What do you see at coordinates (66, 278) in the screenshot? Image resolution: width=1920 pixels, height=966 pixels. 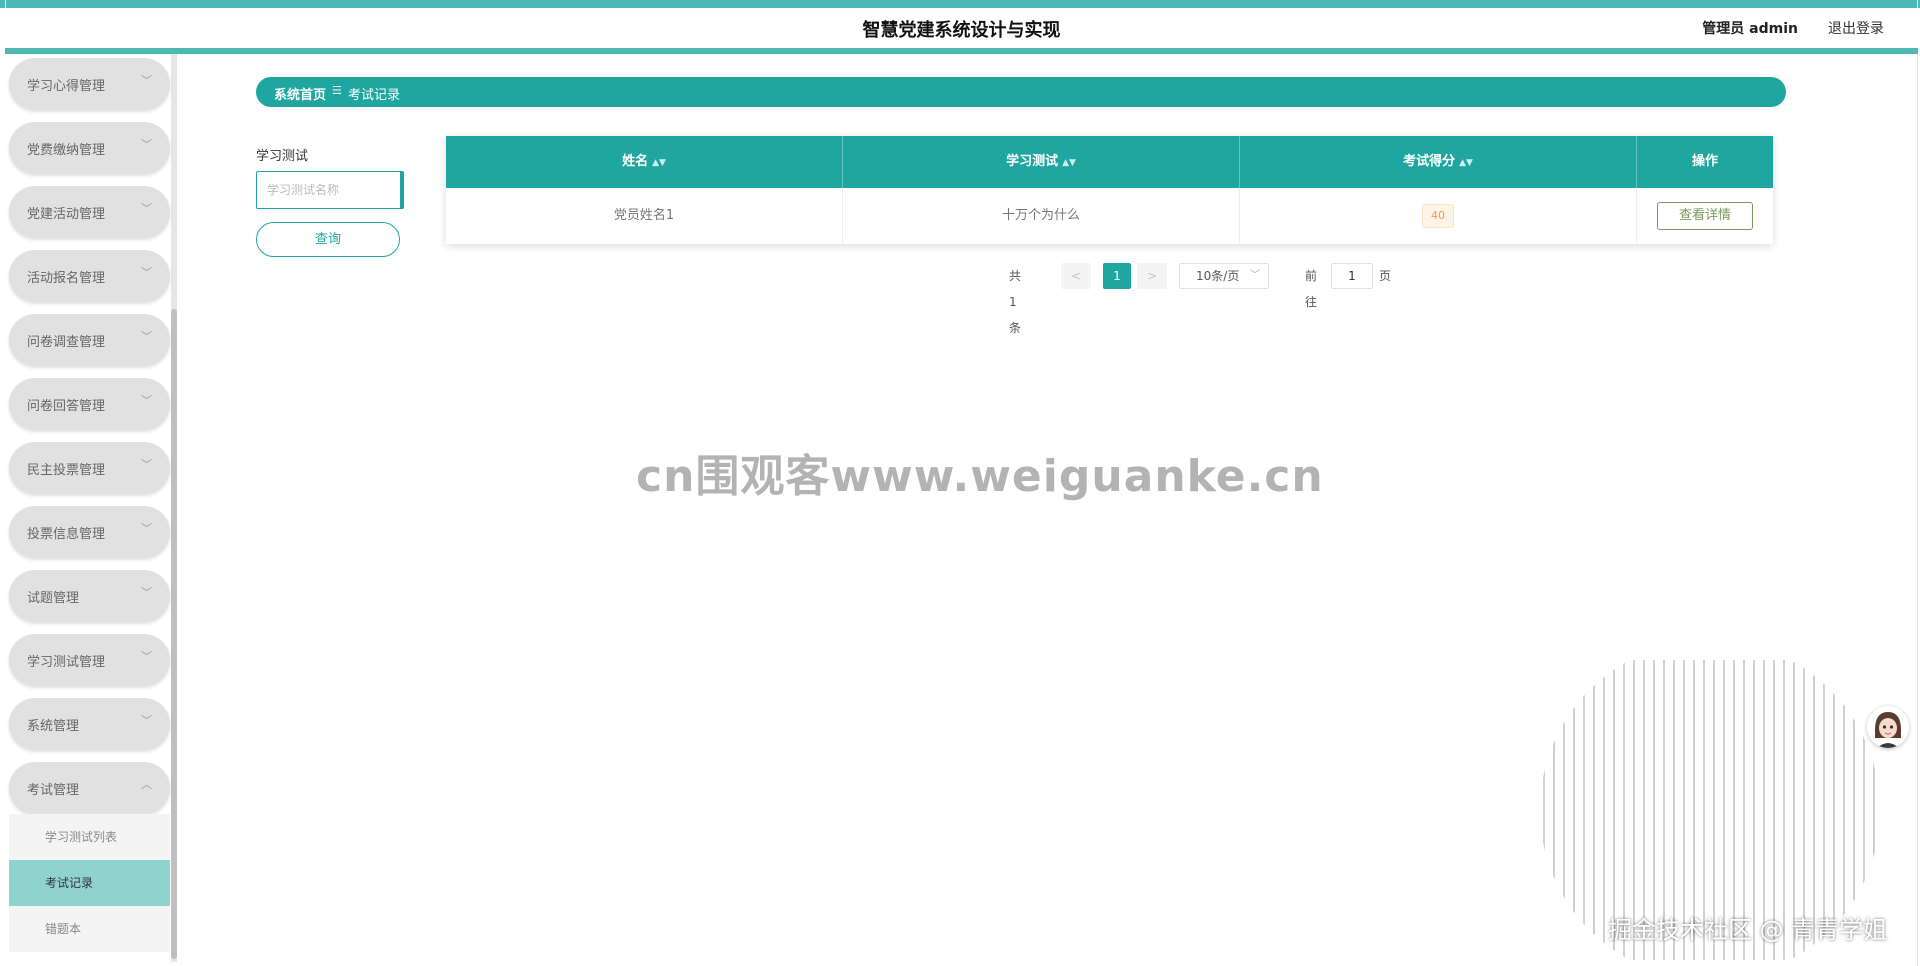 I see `sidebar-item-label: 活动报名管理` at bounding box center [66, 278].